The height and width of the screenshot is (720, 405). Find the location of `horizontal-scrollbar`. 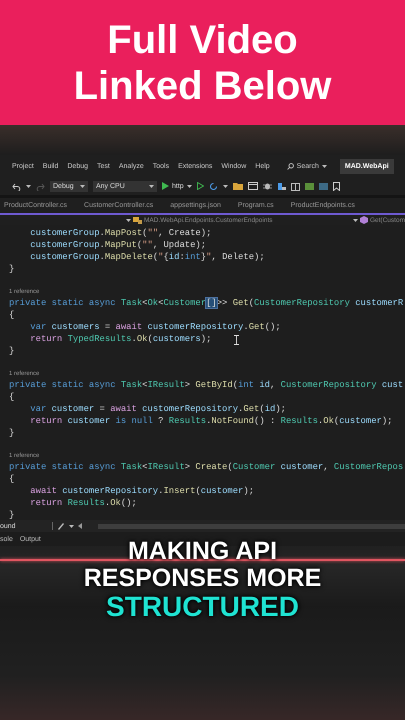

horizontal-scrollbar is located at coordinates (251, 526).